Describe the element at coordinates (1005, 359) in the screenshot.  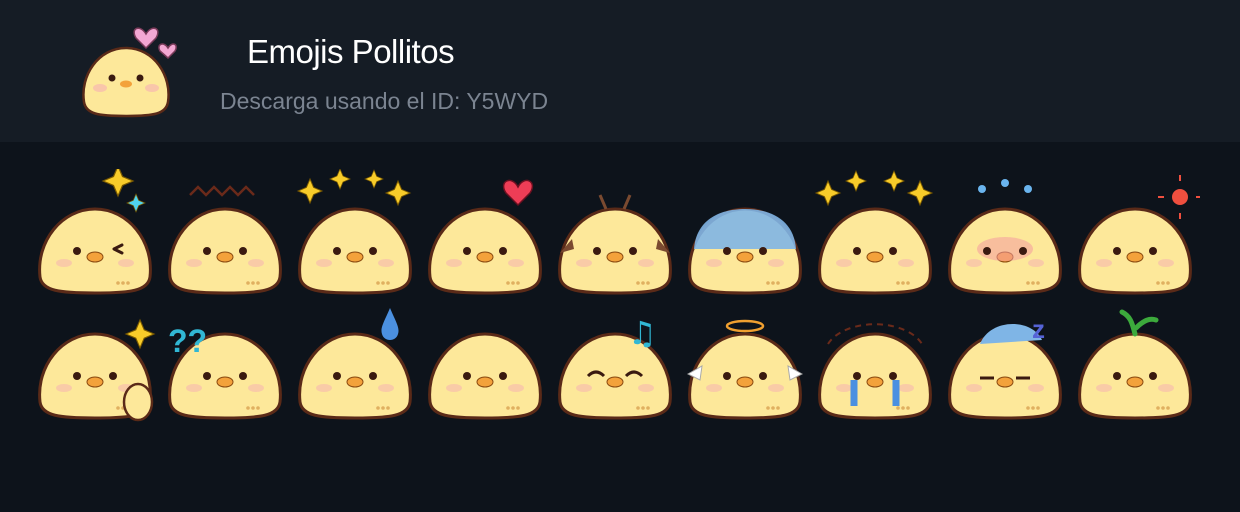
I see `chick-sleeping-icon: z` at that location.